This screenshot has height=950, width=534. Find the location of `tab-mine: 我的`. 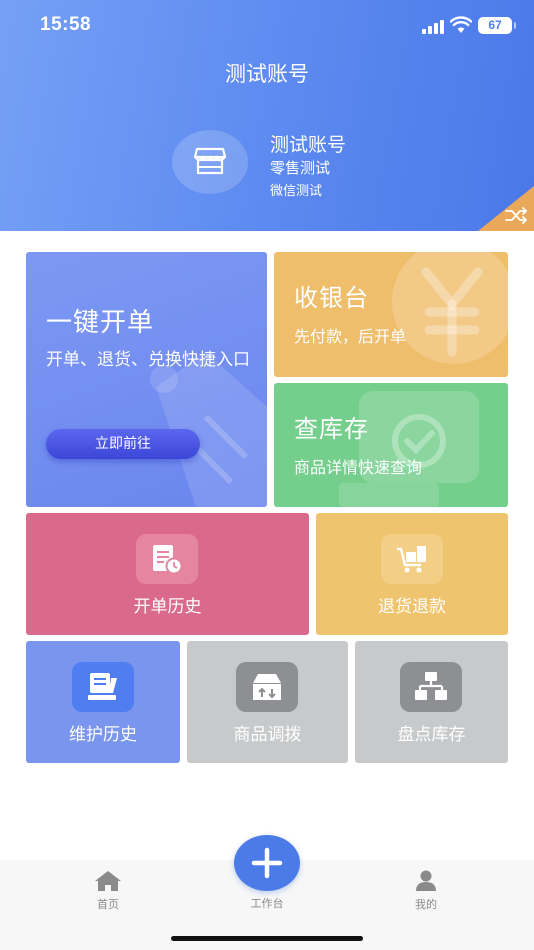

tab-mine: 我的 is located at coordinates (426, 891).